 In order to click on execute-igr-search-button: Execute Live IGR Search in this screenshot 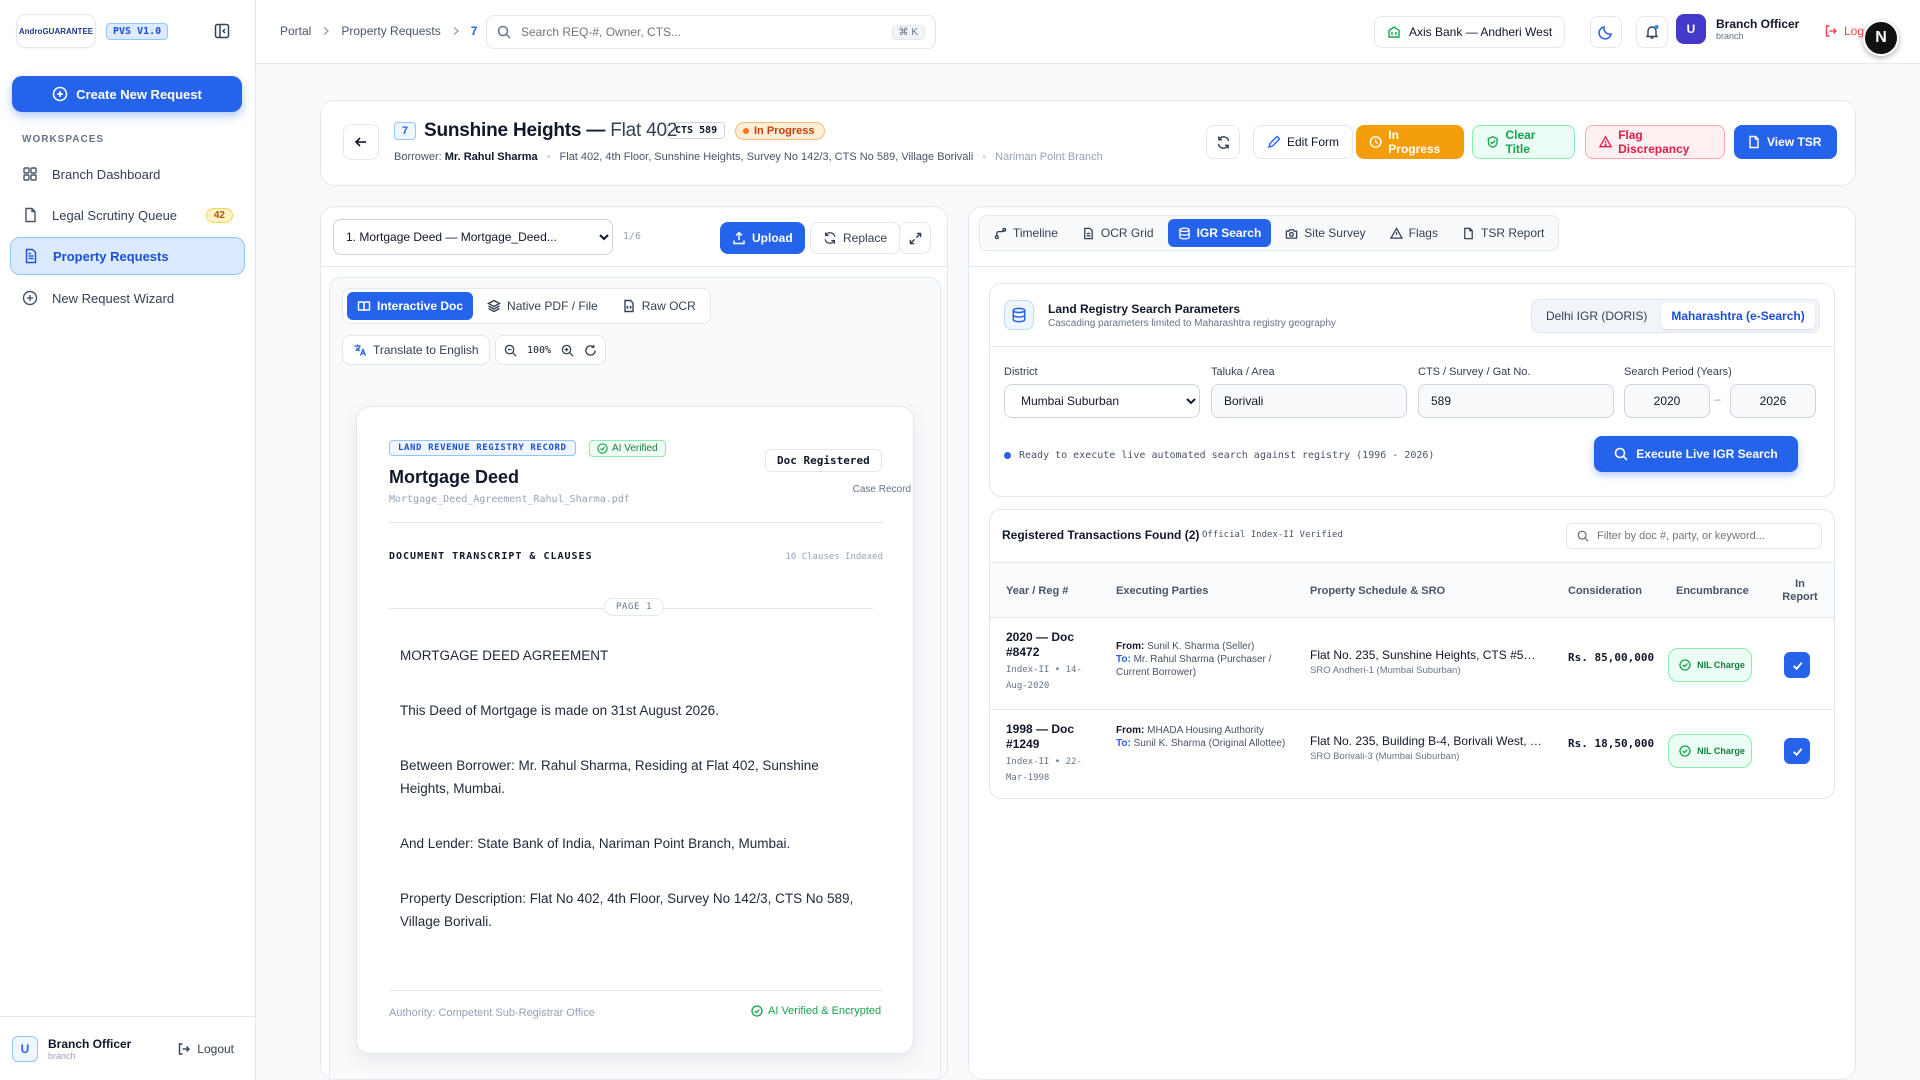, I will do `click(1696, 454)`.